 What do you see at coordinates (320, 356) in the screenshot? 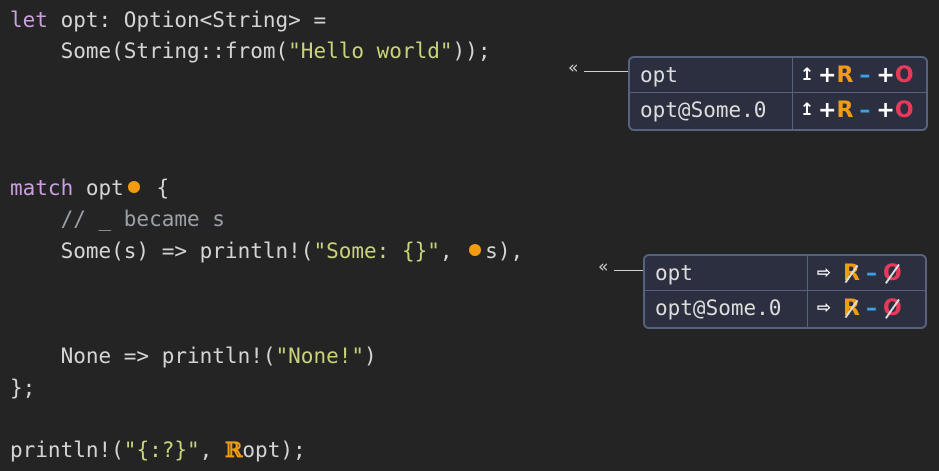
I see `string-literal: "None!"` at bounding box center [320, 356].